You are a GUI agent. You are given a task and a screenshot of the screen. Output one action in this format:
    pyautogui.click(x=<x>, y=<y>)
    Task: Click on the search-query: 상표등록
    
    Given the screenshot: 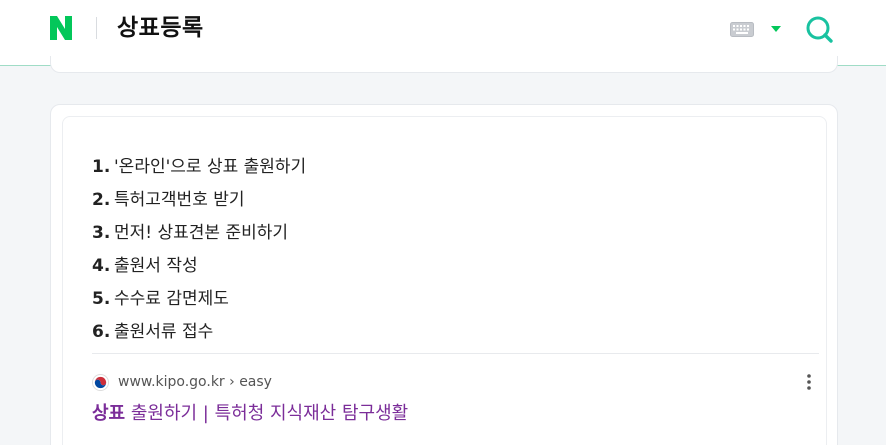 What is the action you would take?
    pyautogui.click(x=160, y=28)
    